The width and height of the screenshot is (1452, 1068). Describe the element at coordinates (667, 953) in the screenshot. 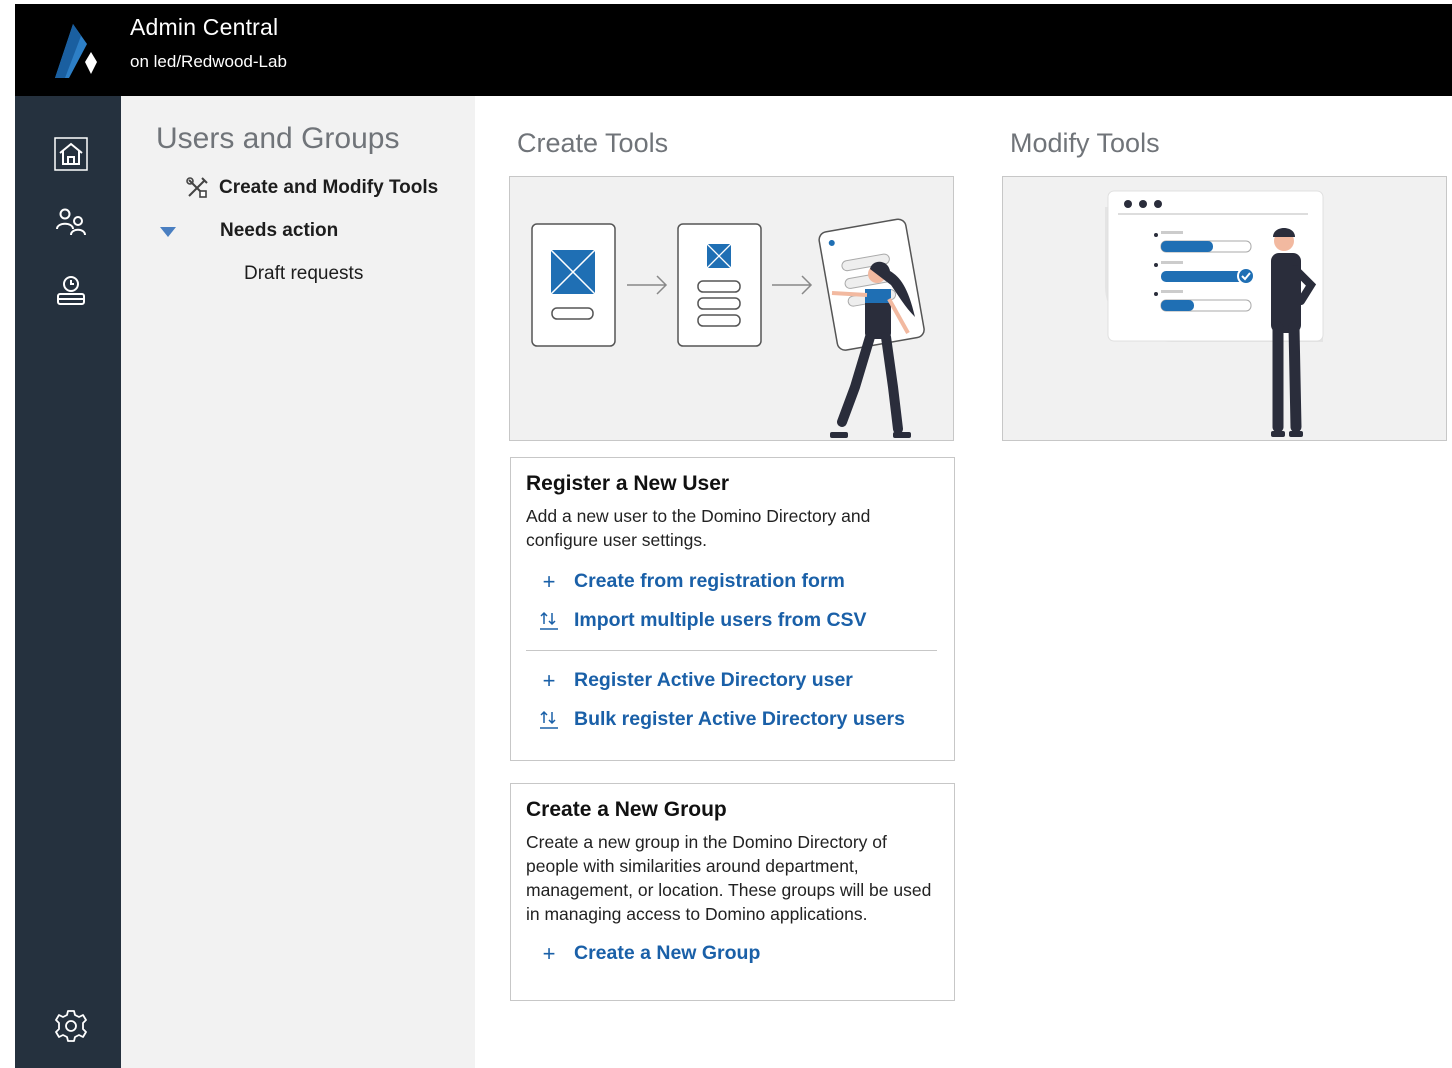

I see `action-label: Create a New Group` at that location.